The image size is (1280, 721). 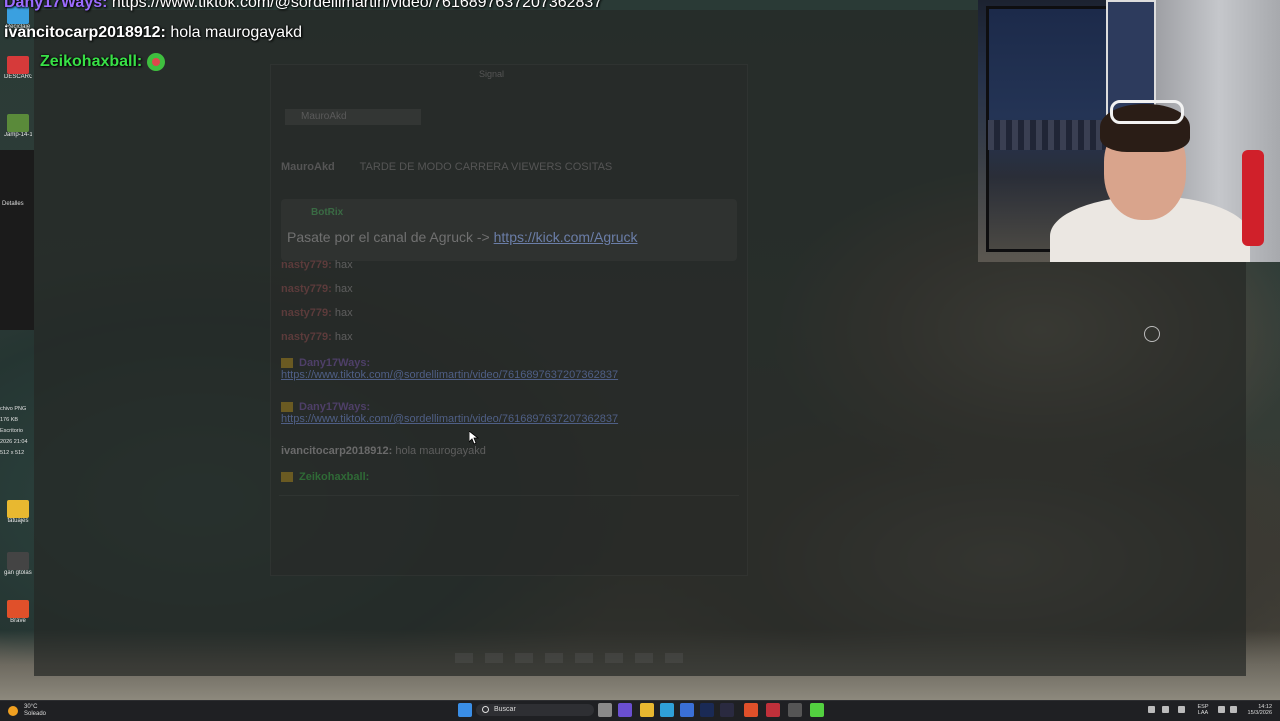 What do you see at coordinates (751, 710) in the screenshot?
I see `brave-taskbar-icon` at bounding box center [751, 710].